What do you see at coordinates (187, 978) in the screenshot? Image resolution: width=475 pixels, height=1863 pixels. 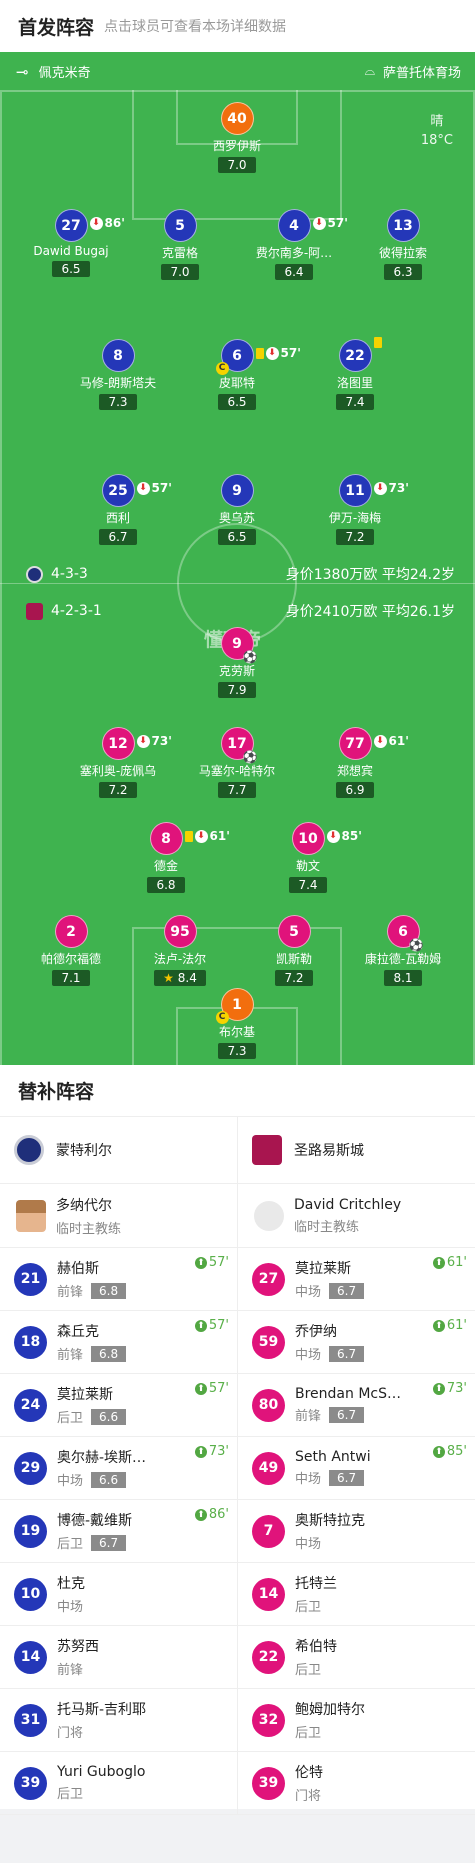 I see `rating-value: 8.4` at bounding box center [187, 978].